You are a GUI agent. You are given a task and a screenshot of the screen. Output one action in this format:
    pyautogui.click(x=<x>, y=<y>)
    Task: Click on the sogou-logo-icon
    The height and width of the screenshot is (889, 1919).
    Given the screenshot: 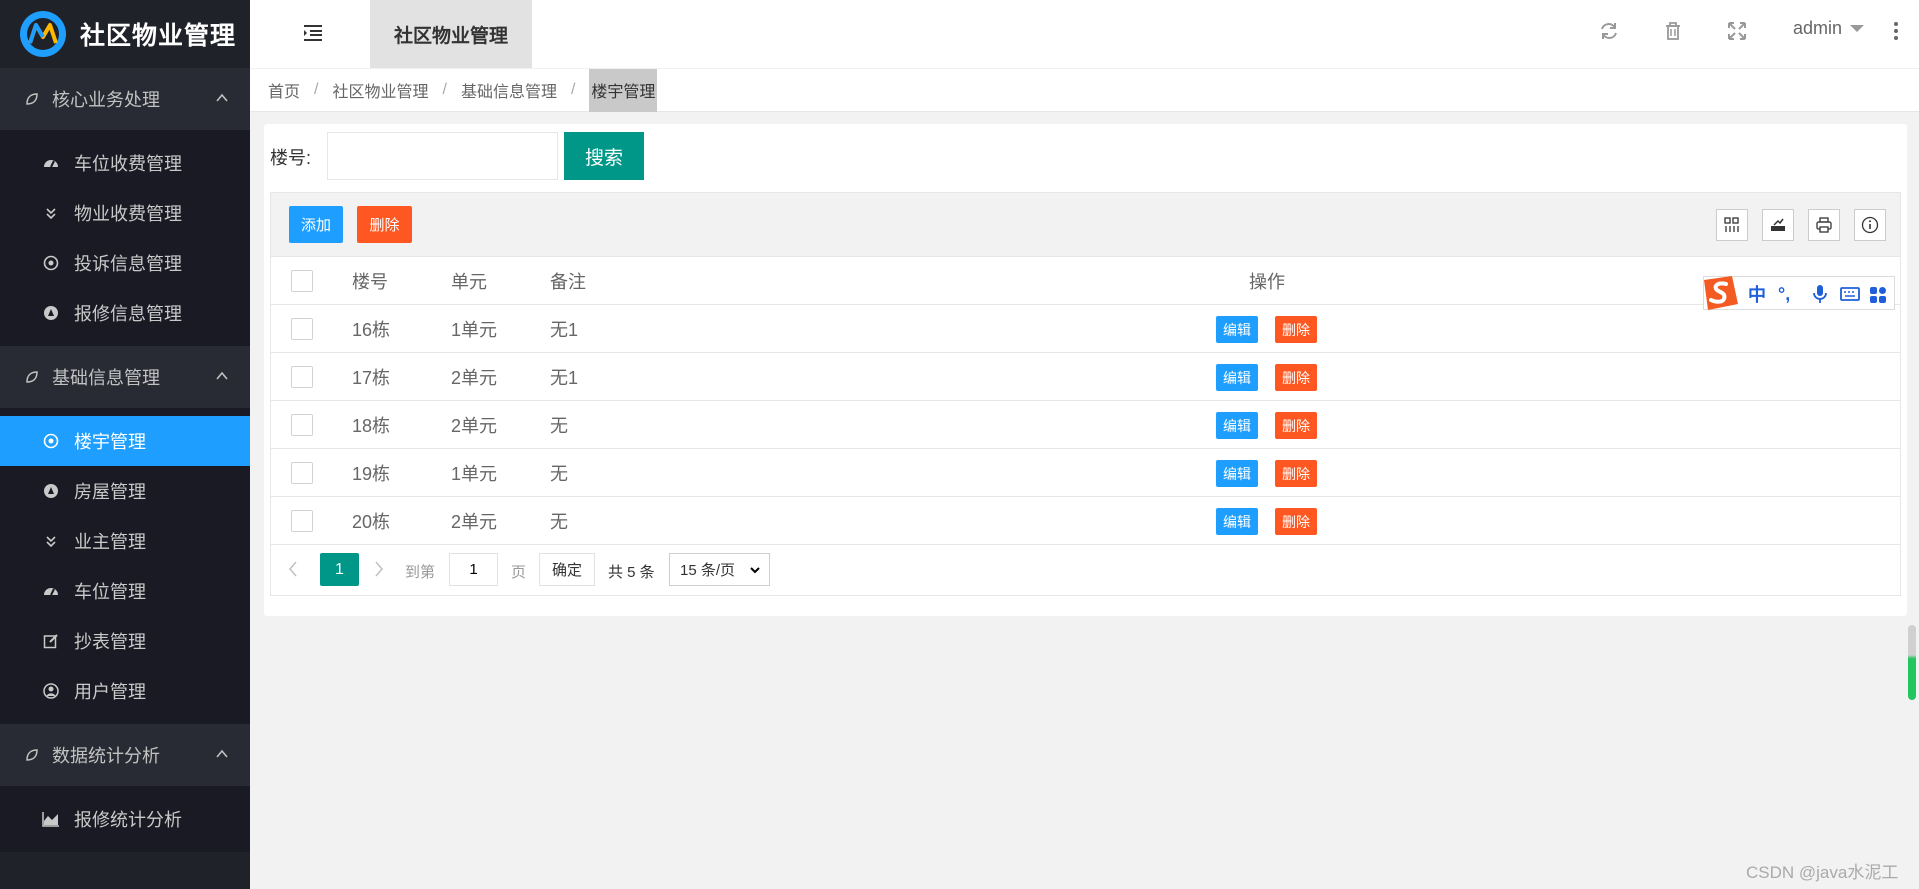 What is the action you would take?
    pyautogui.click(x=1720, y=293)
    